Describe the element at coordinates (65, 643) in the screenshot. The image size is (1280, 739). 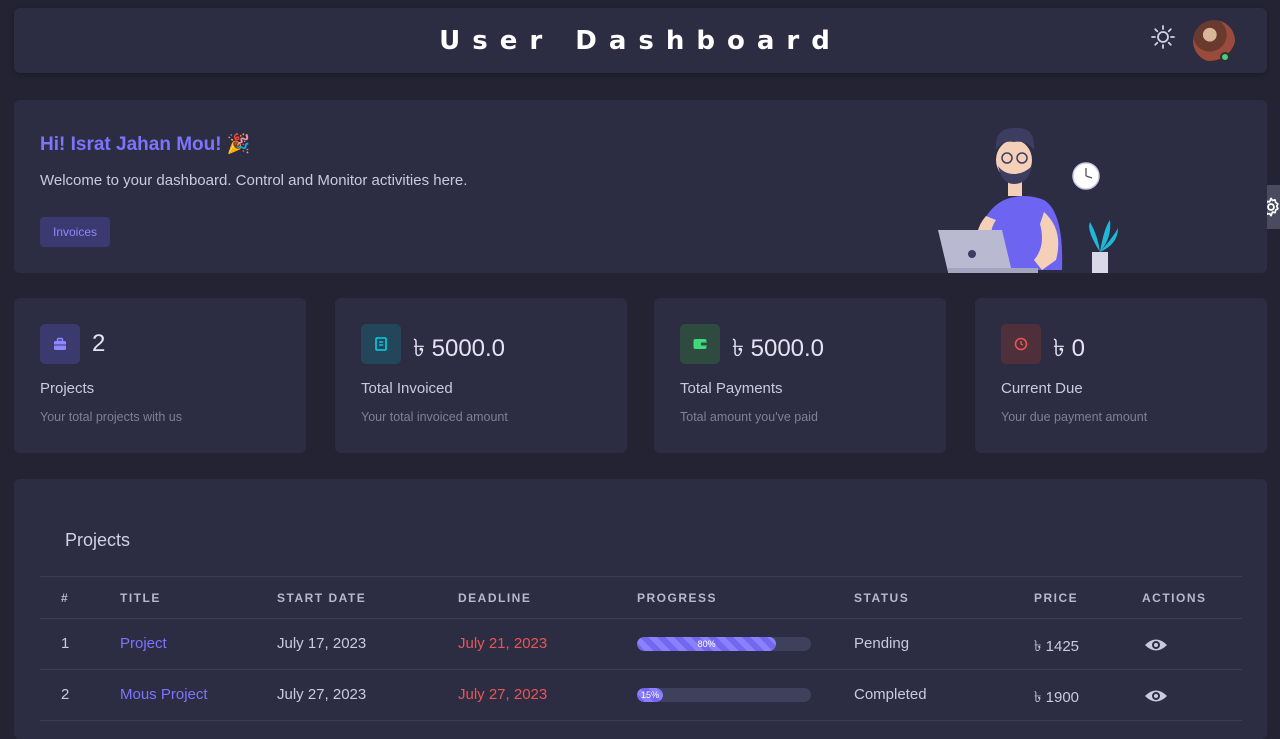
I see `row-number: 1` at that location.